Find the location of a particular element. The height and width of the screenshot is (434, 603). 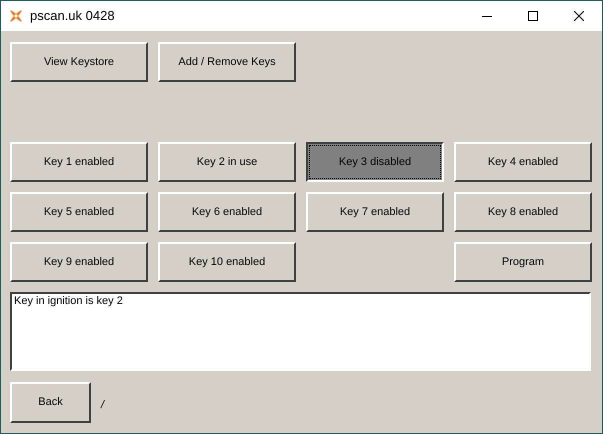

close-icon is located at coordinates (579, 16).